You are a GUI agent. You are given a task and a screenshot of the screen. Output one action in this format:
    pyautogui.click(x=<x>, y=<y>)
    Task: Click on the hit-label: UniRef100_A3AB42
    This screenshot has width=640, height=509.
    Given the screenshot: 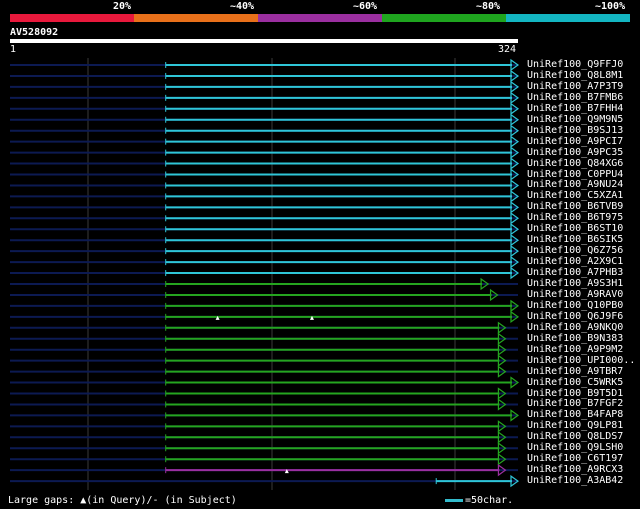 What is the action you would take?
    pyautogui.click(x=575, y=480)
    